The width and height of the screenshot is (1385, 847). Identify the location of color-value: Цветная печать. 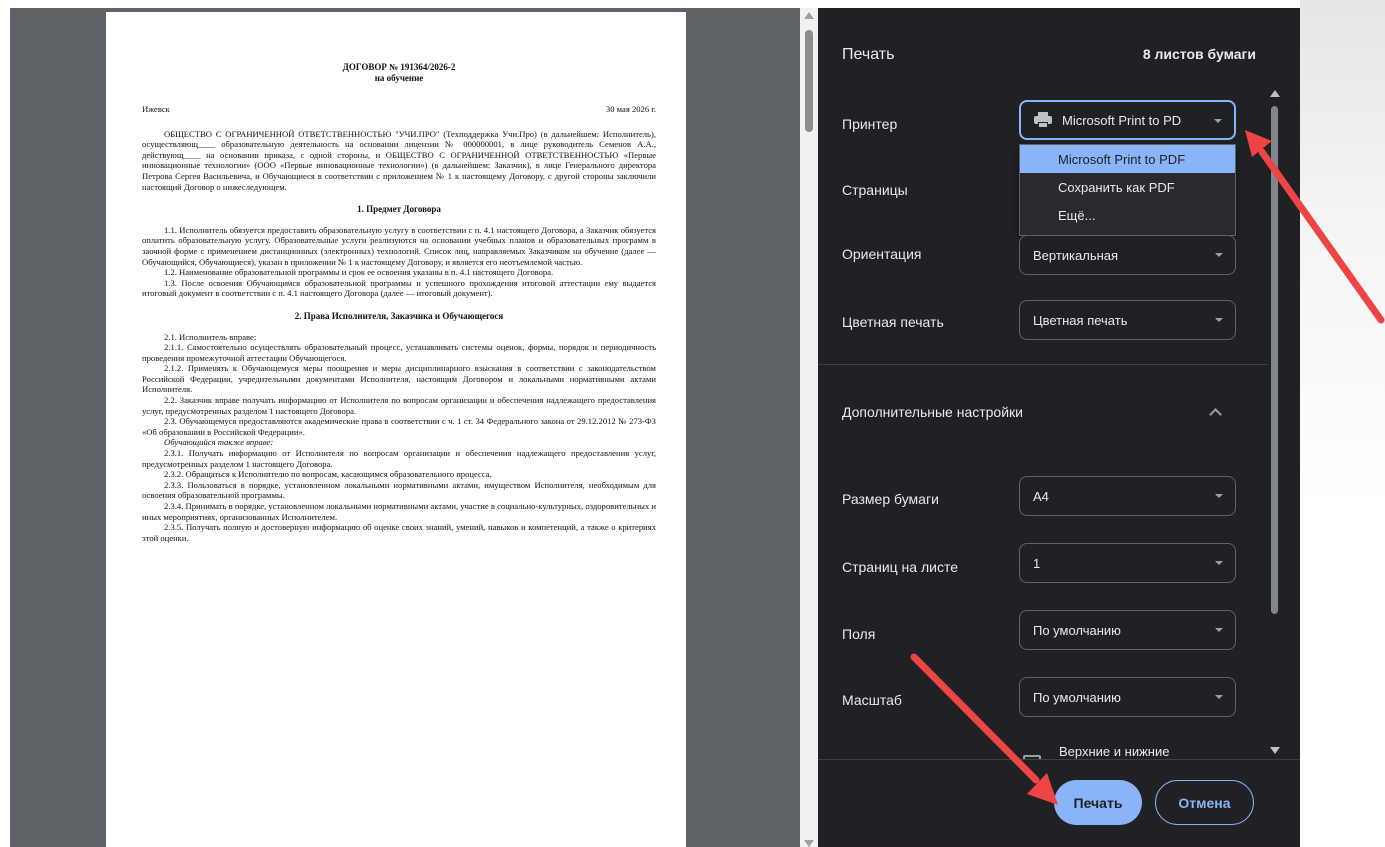
(1080, 320).